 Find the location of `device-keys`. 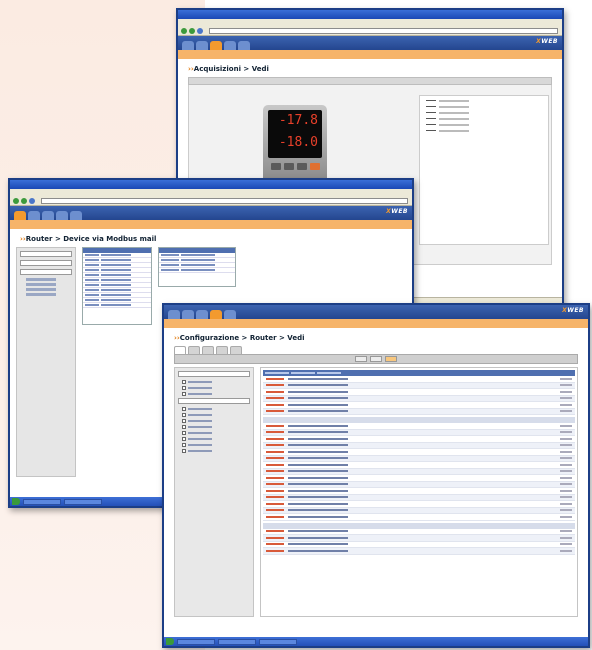

device-keys is located at coordinates (295, 166).